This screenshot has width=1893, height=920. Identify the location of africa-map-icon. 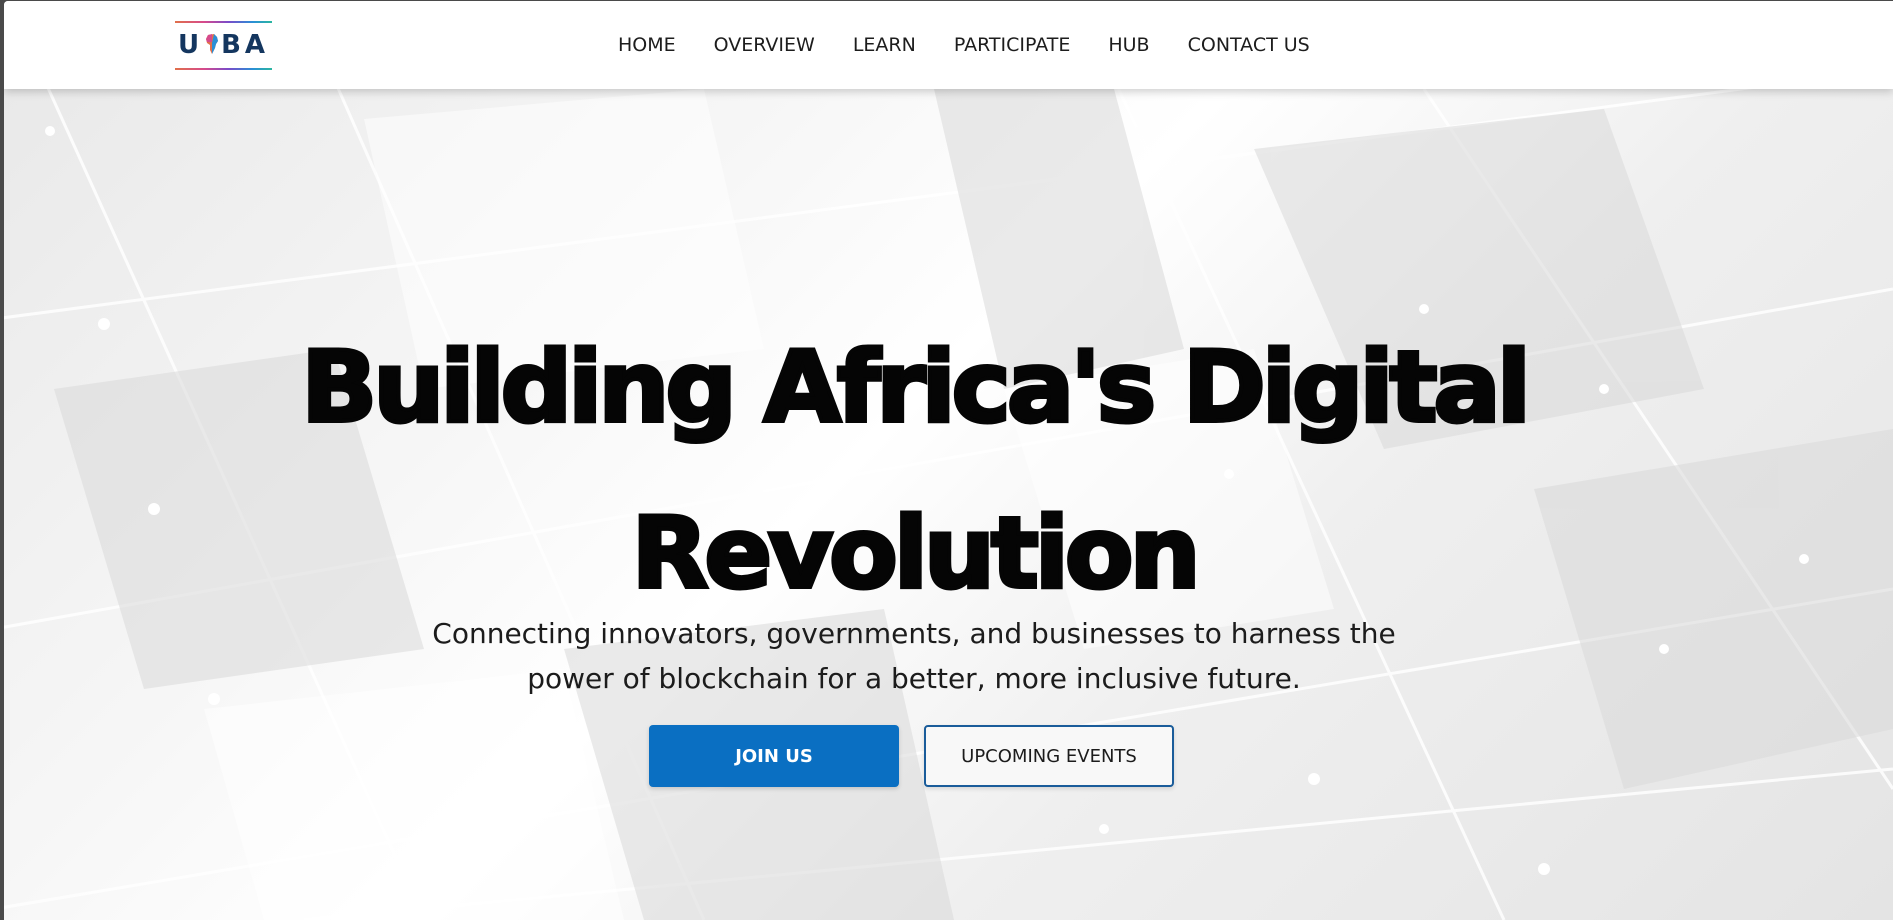
(212, 44).